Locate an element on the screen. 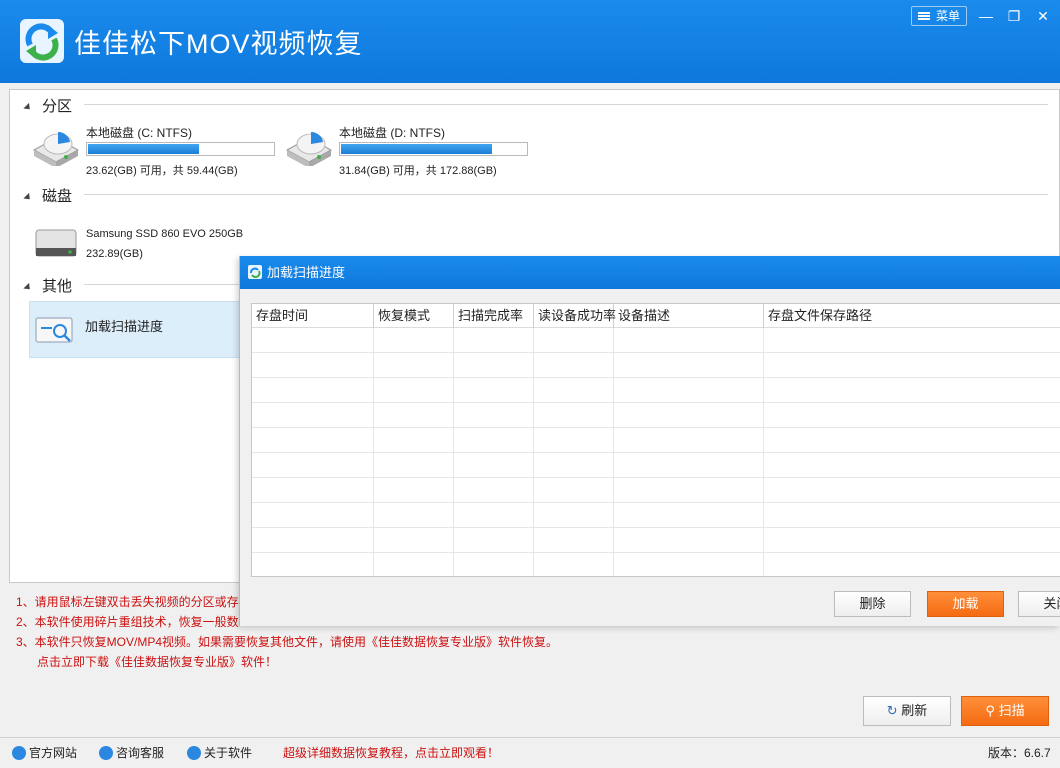  column-header: 存盘时间 is located at coordinates (313, 316).